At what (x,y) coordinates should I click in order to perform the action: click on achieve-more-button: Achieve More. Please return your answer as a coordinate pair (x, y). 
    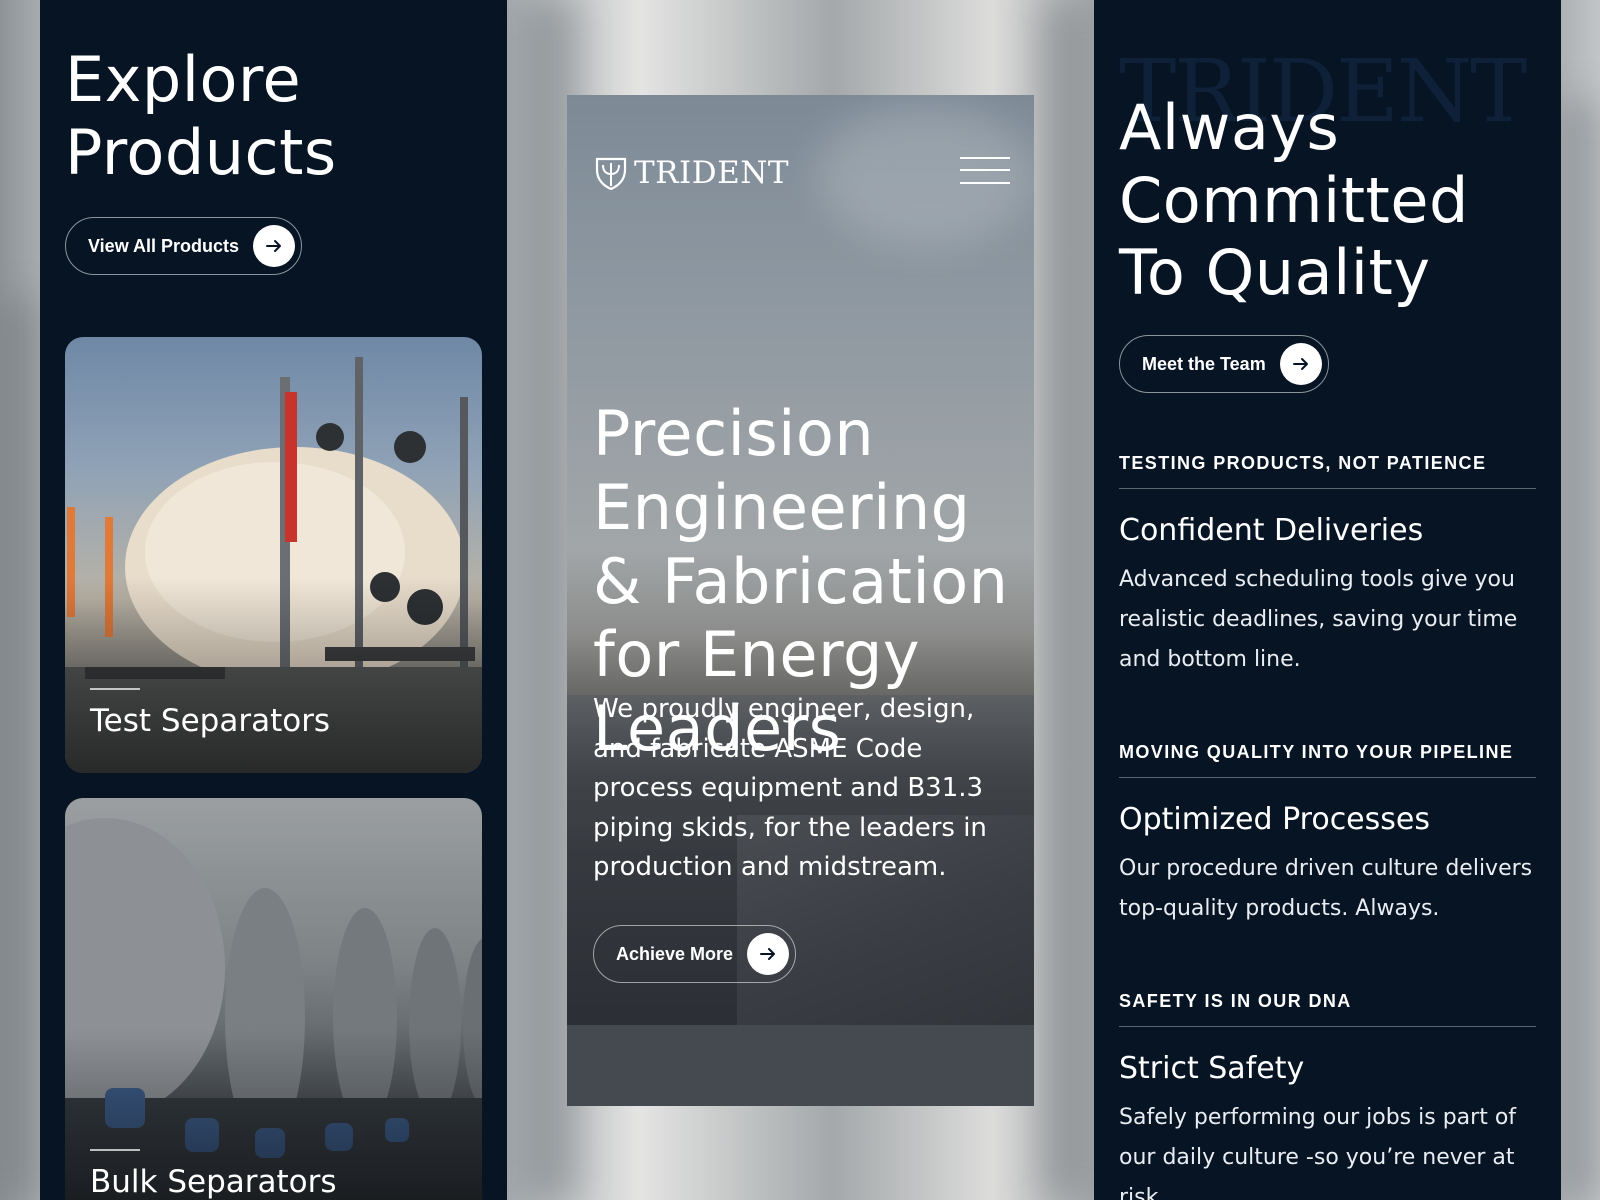
    Looking at the image, I should click on (695, 954).